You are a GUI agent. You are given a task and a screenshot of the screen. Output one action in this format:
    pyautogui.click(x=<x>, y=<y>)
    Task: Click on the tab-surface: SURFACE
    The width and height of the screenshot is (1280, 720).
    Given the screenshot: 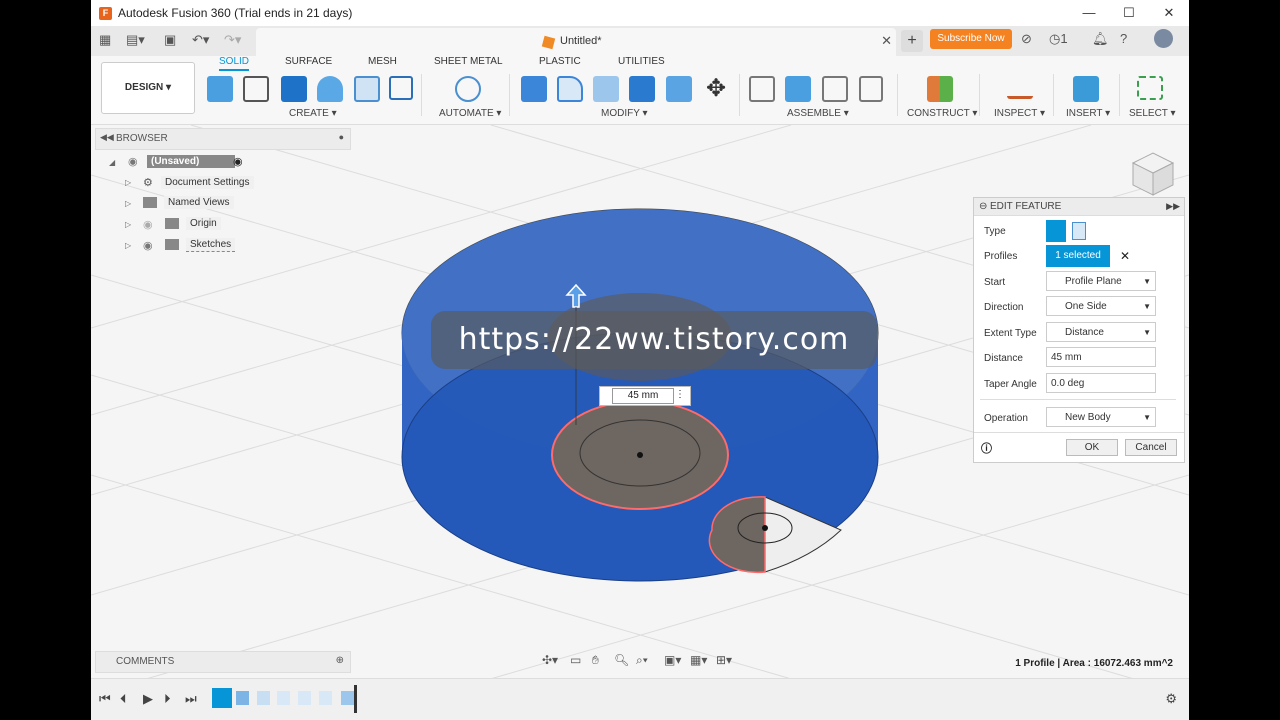 What is the action you would take?
    pyautogui.click(x=308, y=61)
    